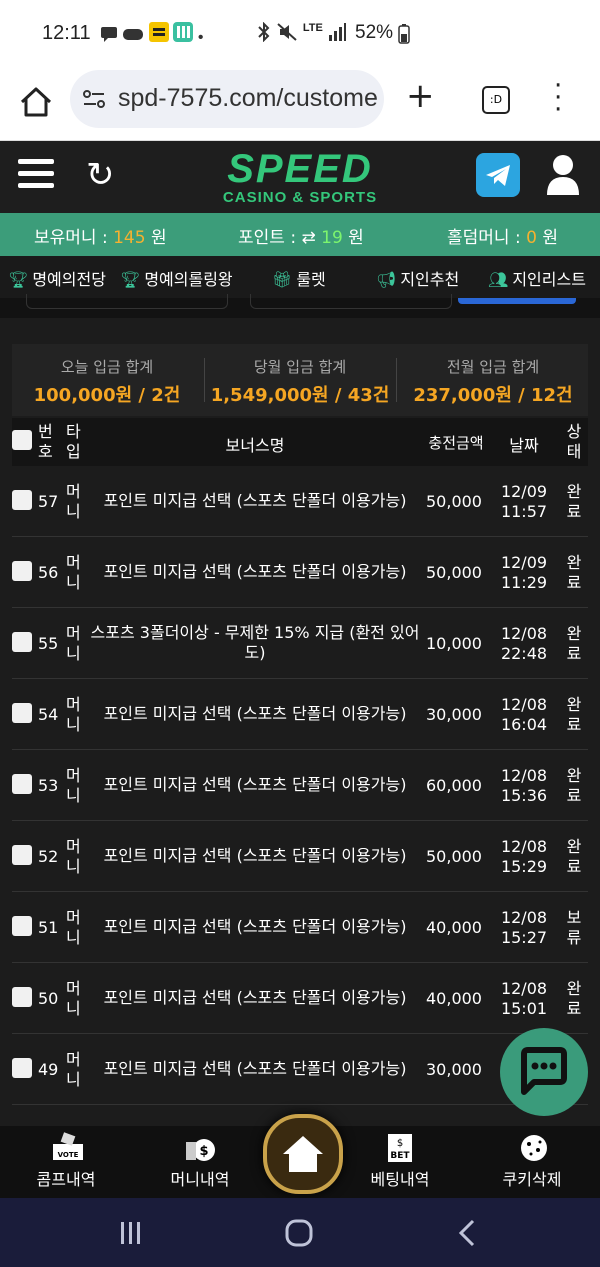  Describe the element at coordinates (300, 442) in the screenshot. I see `bonus-table-header: 번호 타입 보너스명 충전금액 날짜 상태` at that location.